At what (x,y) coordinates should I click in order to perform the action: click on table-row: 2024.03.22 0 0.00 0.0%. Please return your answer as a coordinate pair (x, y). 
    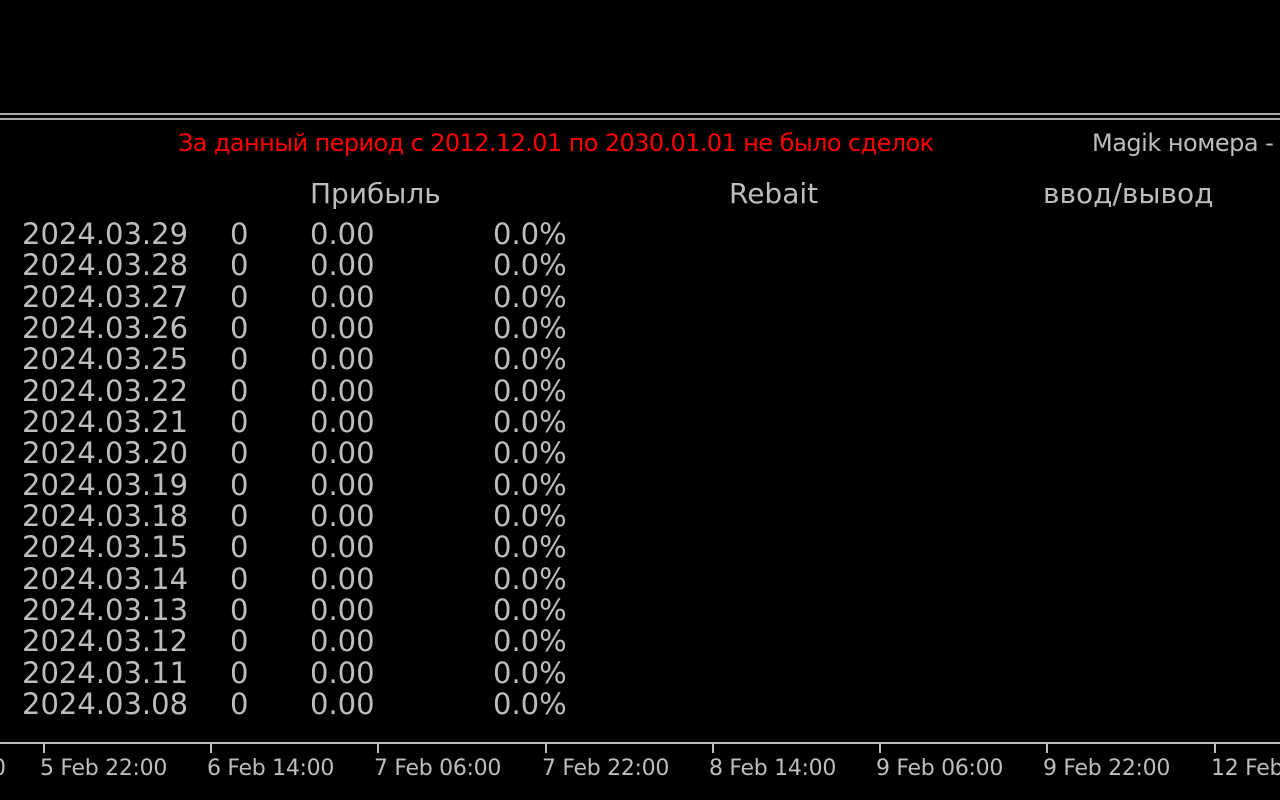
    Looking at the image, I should click on (320, 390).